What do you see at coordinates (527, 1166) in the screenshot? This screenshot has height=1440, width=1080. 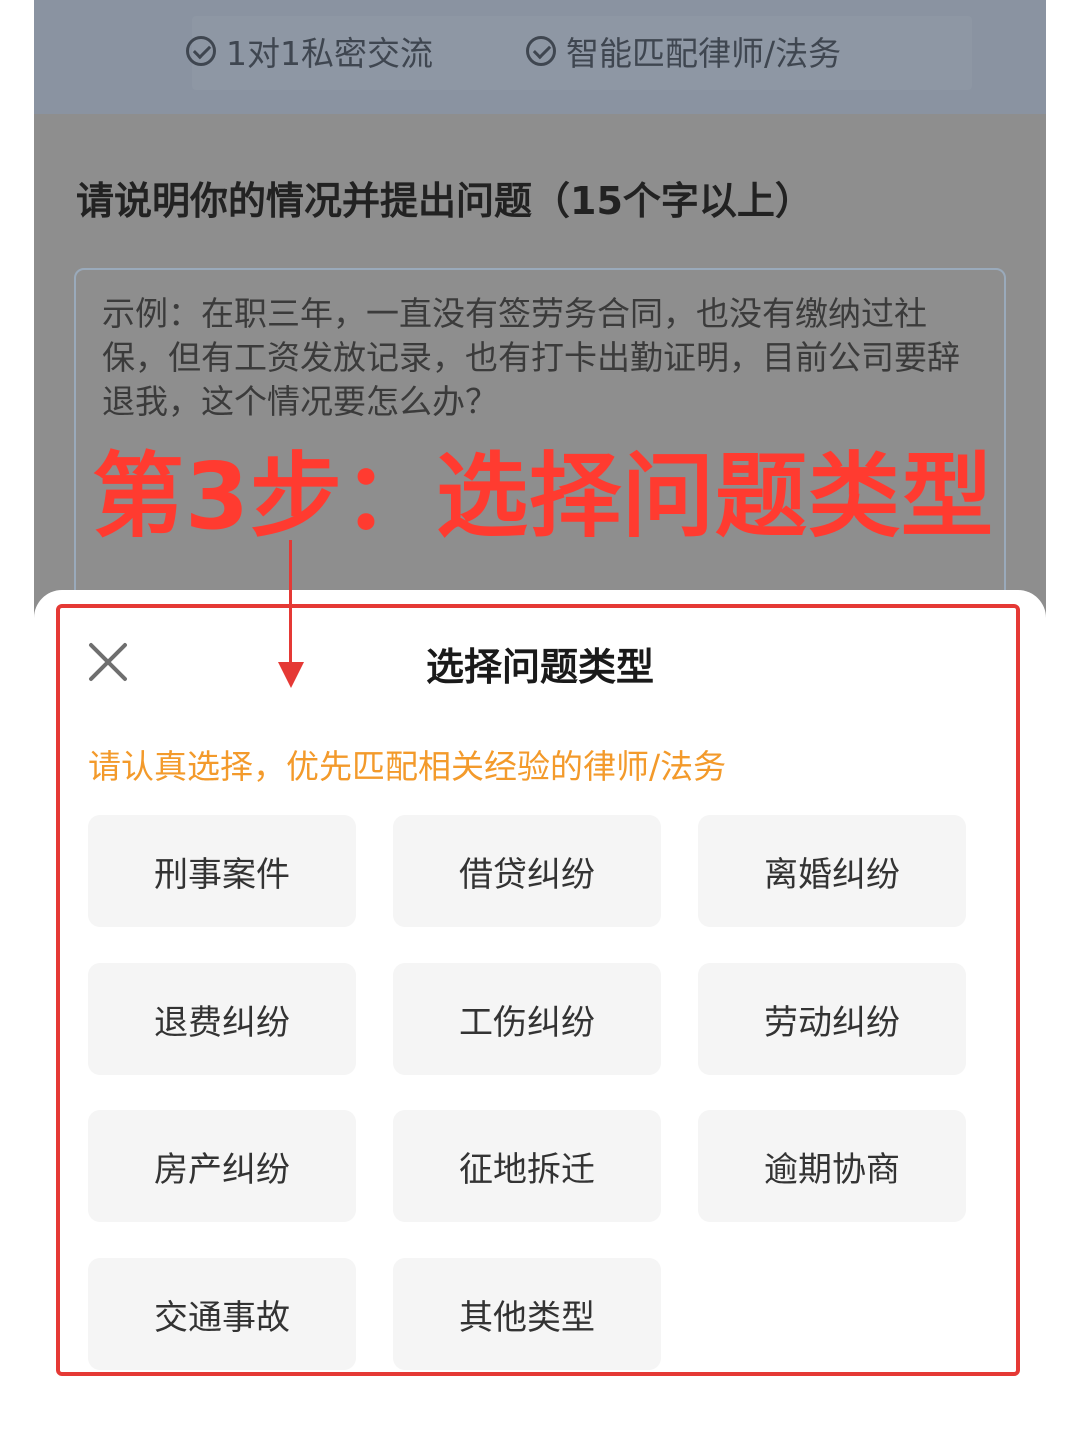 I see `type-button-land-requisition: 征地拆迁` at bounding box center [527, 1166].